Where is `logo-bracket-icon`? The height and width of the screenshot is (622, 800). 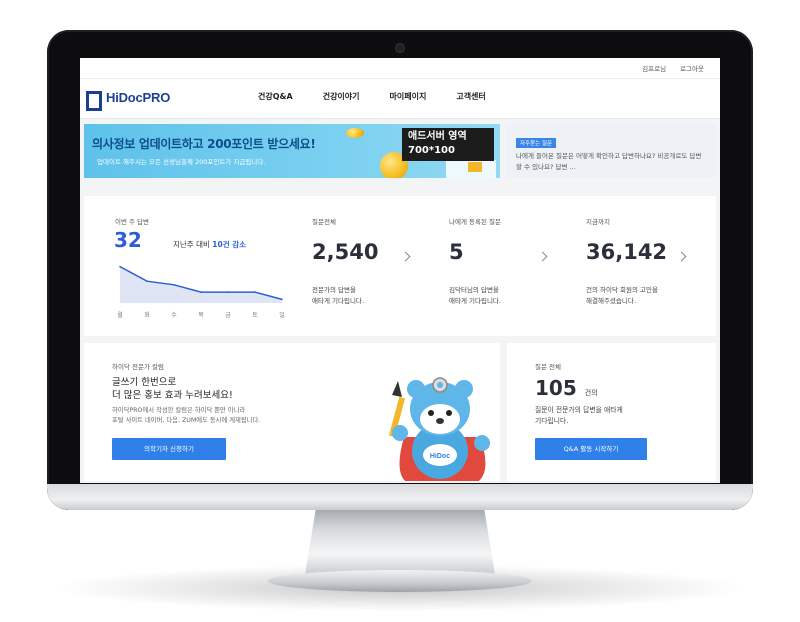 logo-bracket-icon is located at coordinates (94, 100).